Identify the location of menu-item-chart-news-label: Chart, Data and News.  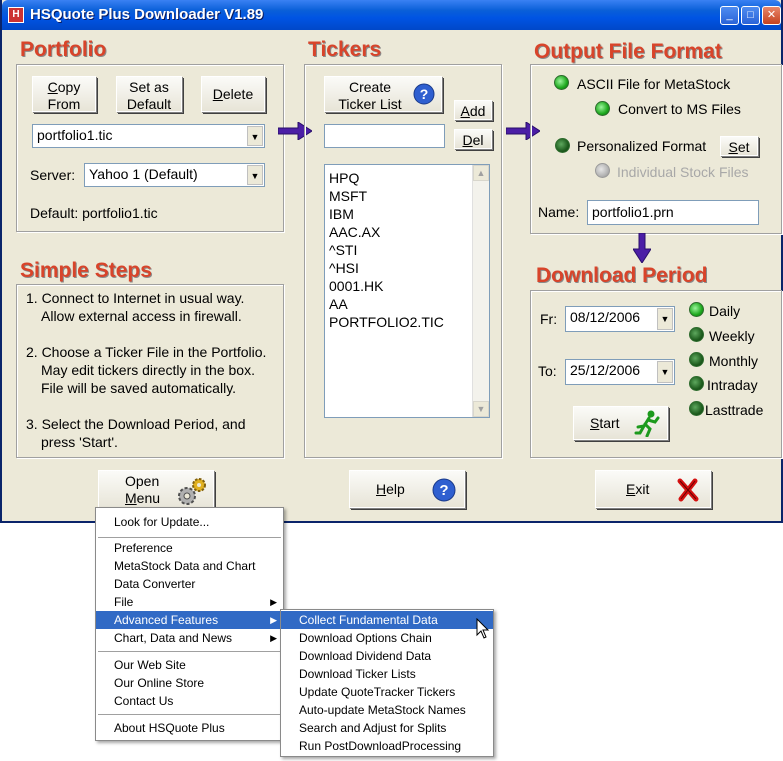
(173, 638).